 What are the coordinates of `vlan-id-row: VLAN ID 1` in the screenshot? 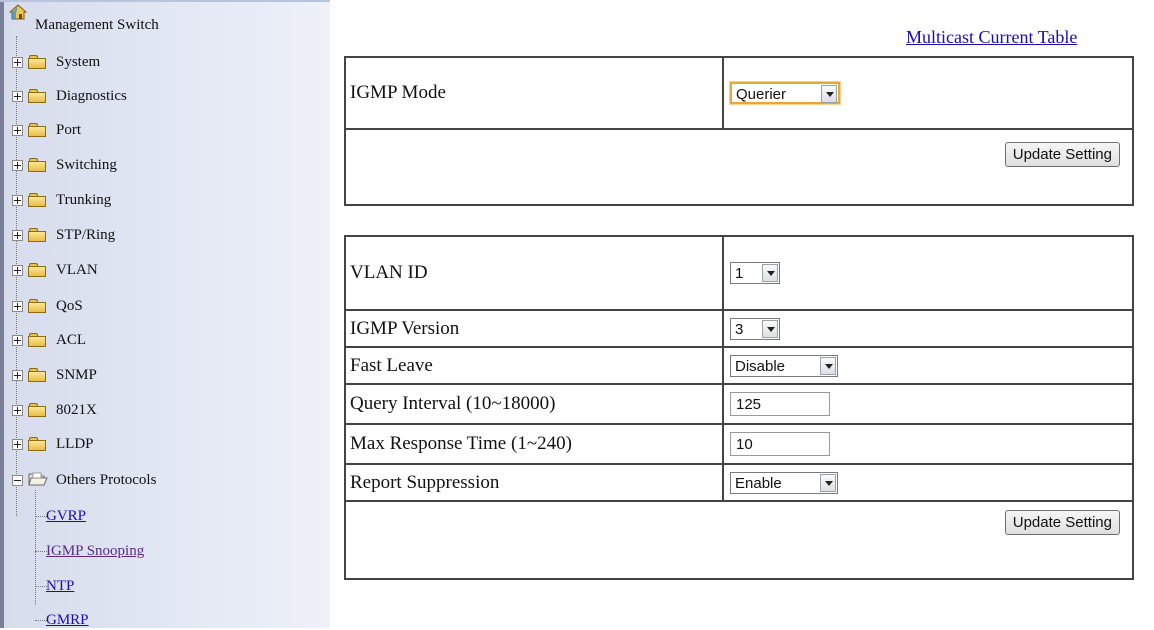 It's located at (739, 273).